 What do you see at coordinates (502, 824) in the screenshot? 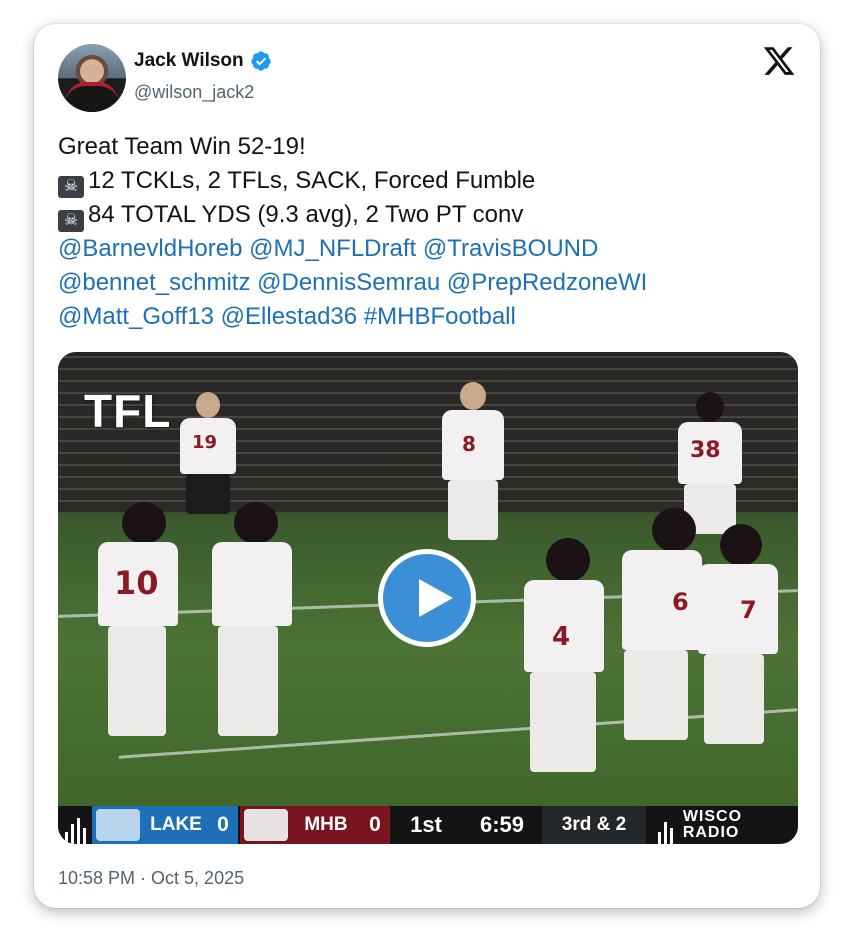
I see `game-clock: 6:59` at bounding box center [502, 824].